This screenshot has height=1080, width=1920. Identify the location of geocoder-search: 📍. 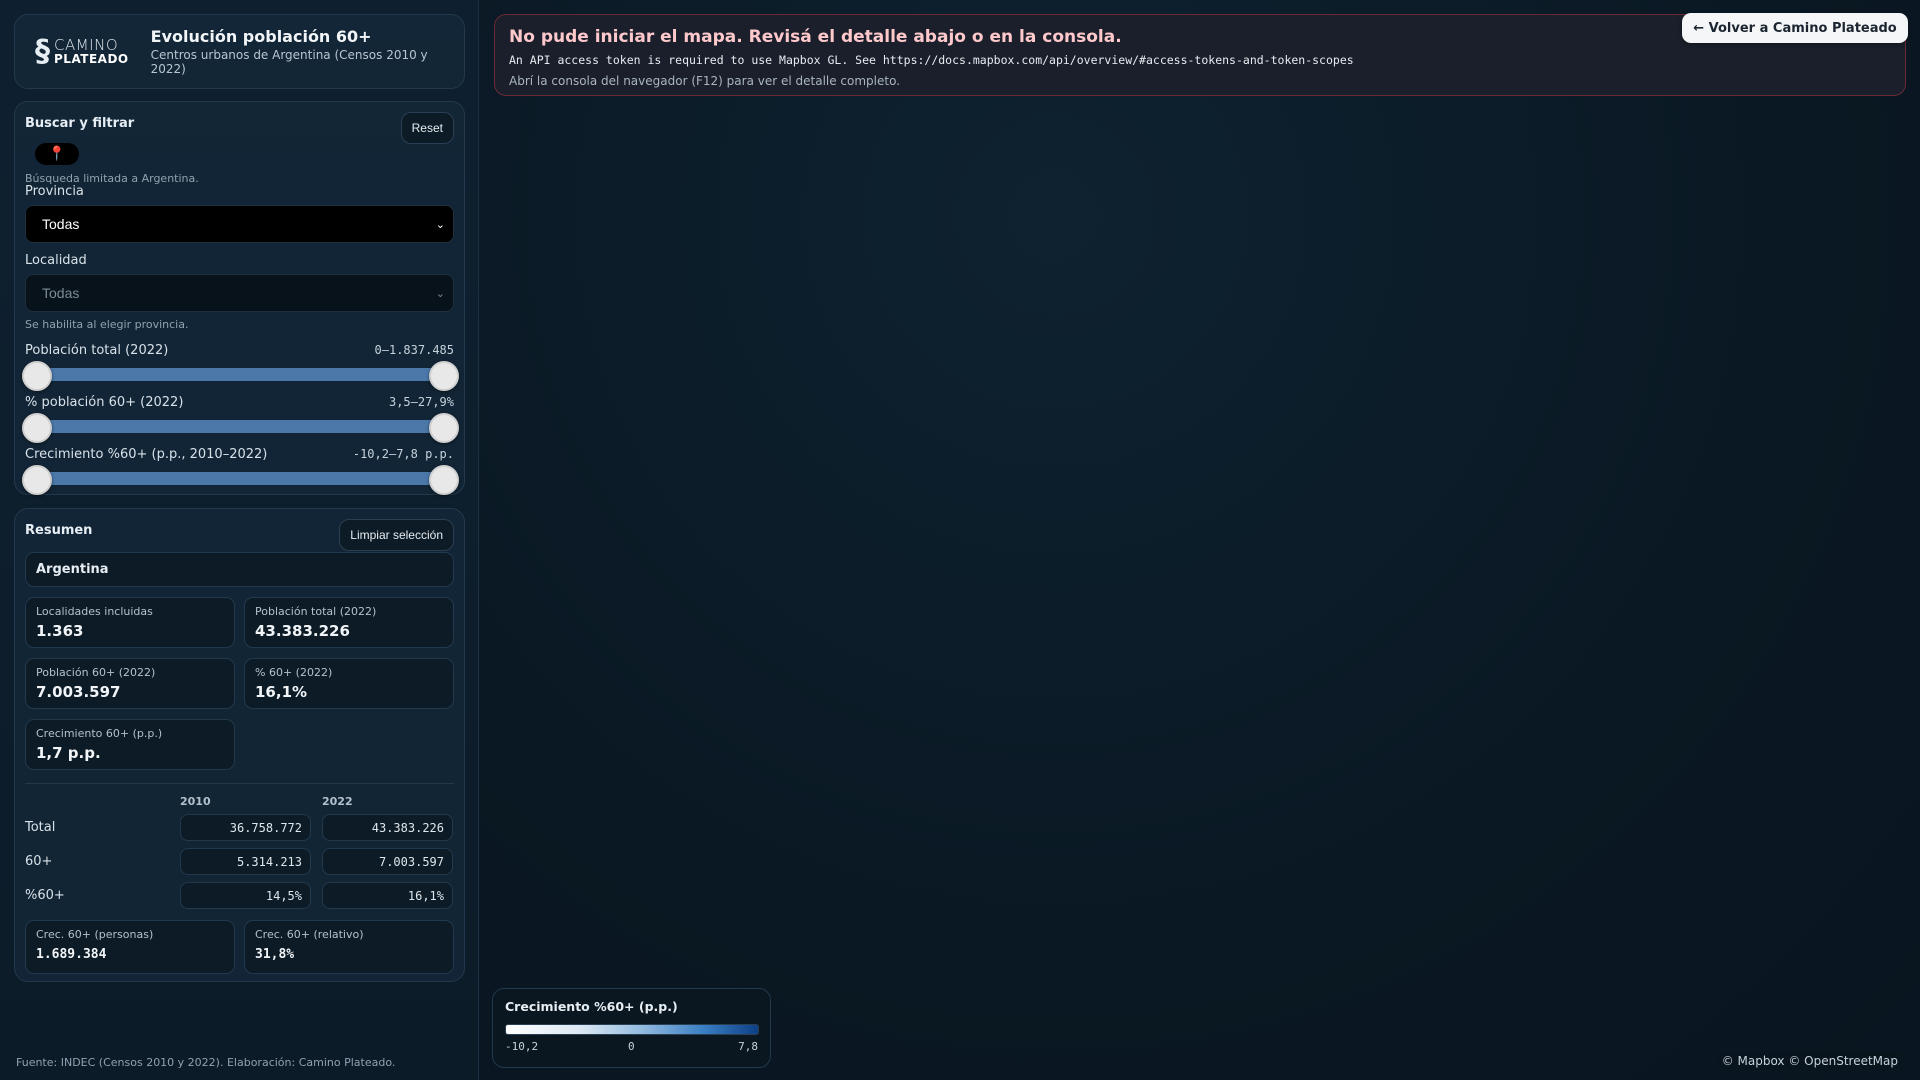
(57, 154).